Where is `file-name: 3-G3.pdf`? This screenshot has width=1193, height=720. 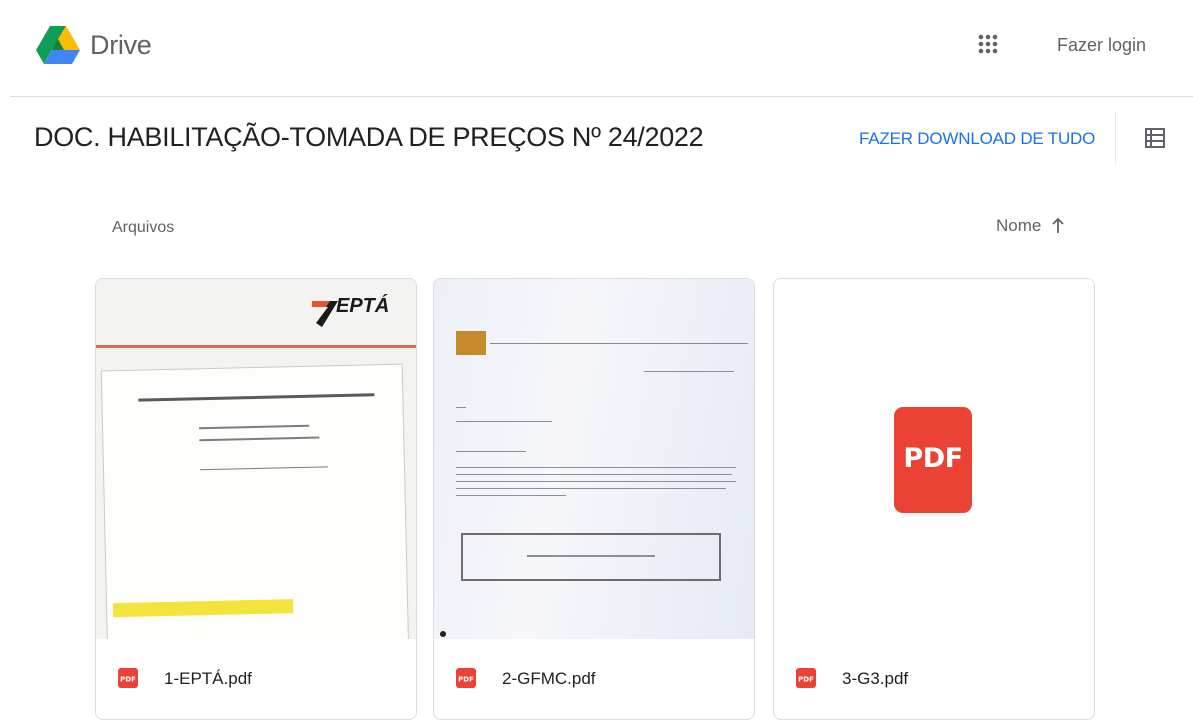 file-name: 3-G3.pdf is located at coordinates (875, 679).